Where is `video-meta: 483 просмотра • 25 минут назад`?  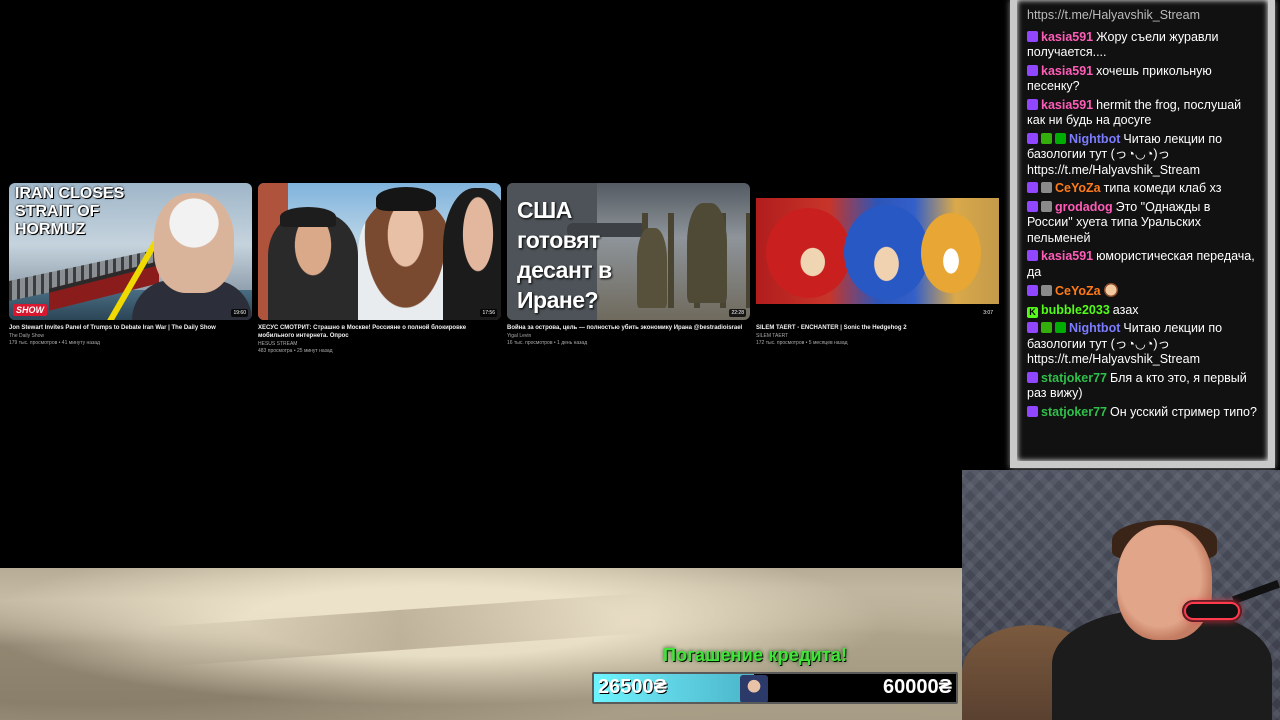 video-meta: 483 просмотра • 25 минут назад is located at coordinates (295, 351).